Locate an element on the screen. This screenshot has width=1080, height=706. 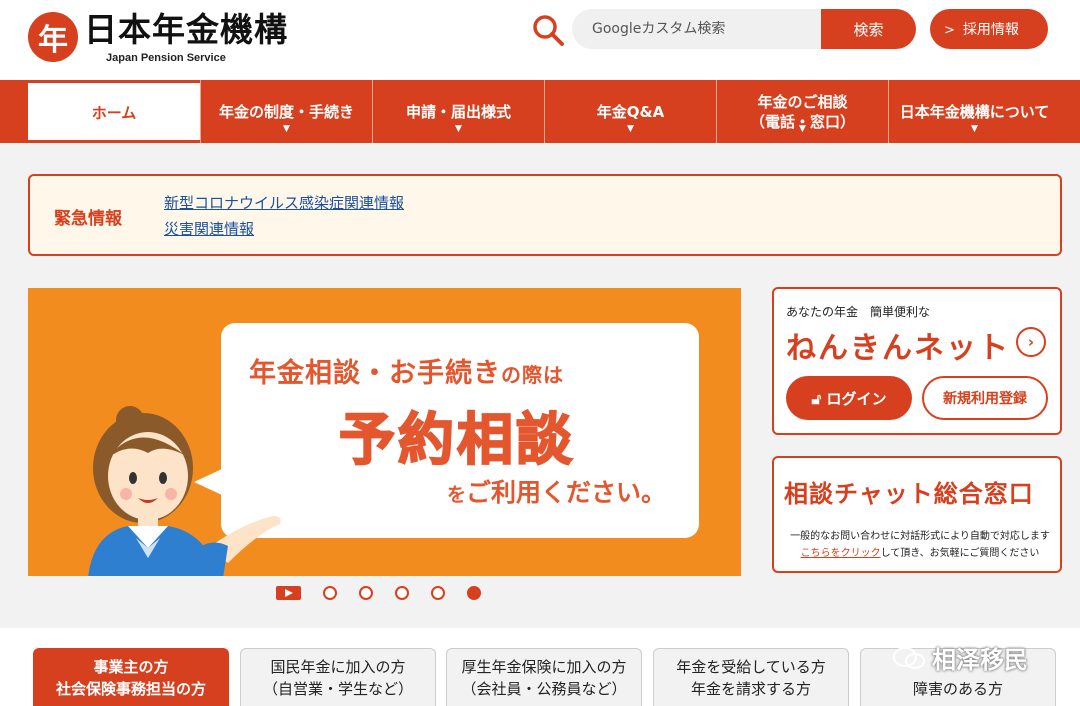
emergency-info-box: 緊急情報 新型コロナウイルス感染症関連情報 災害関連情報 is located at coordinates (545, 215).